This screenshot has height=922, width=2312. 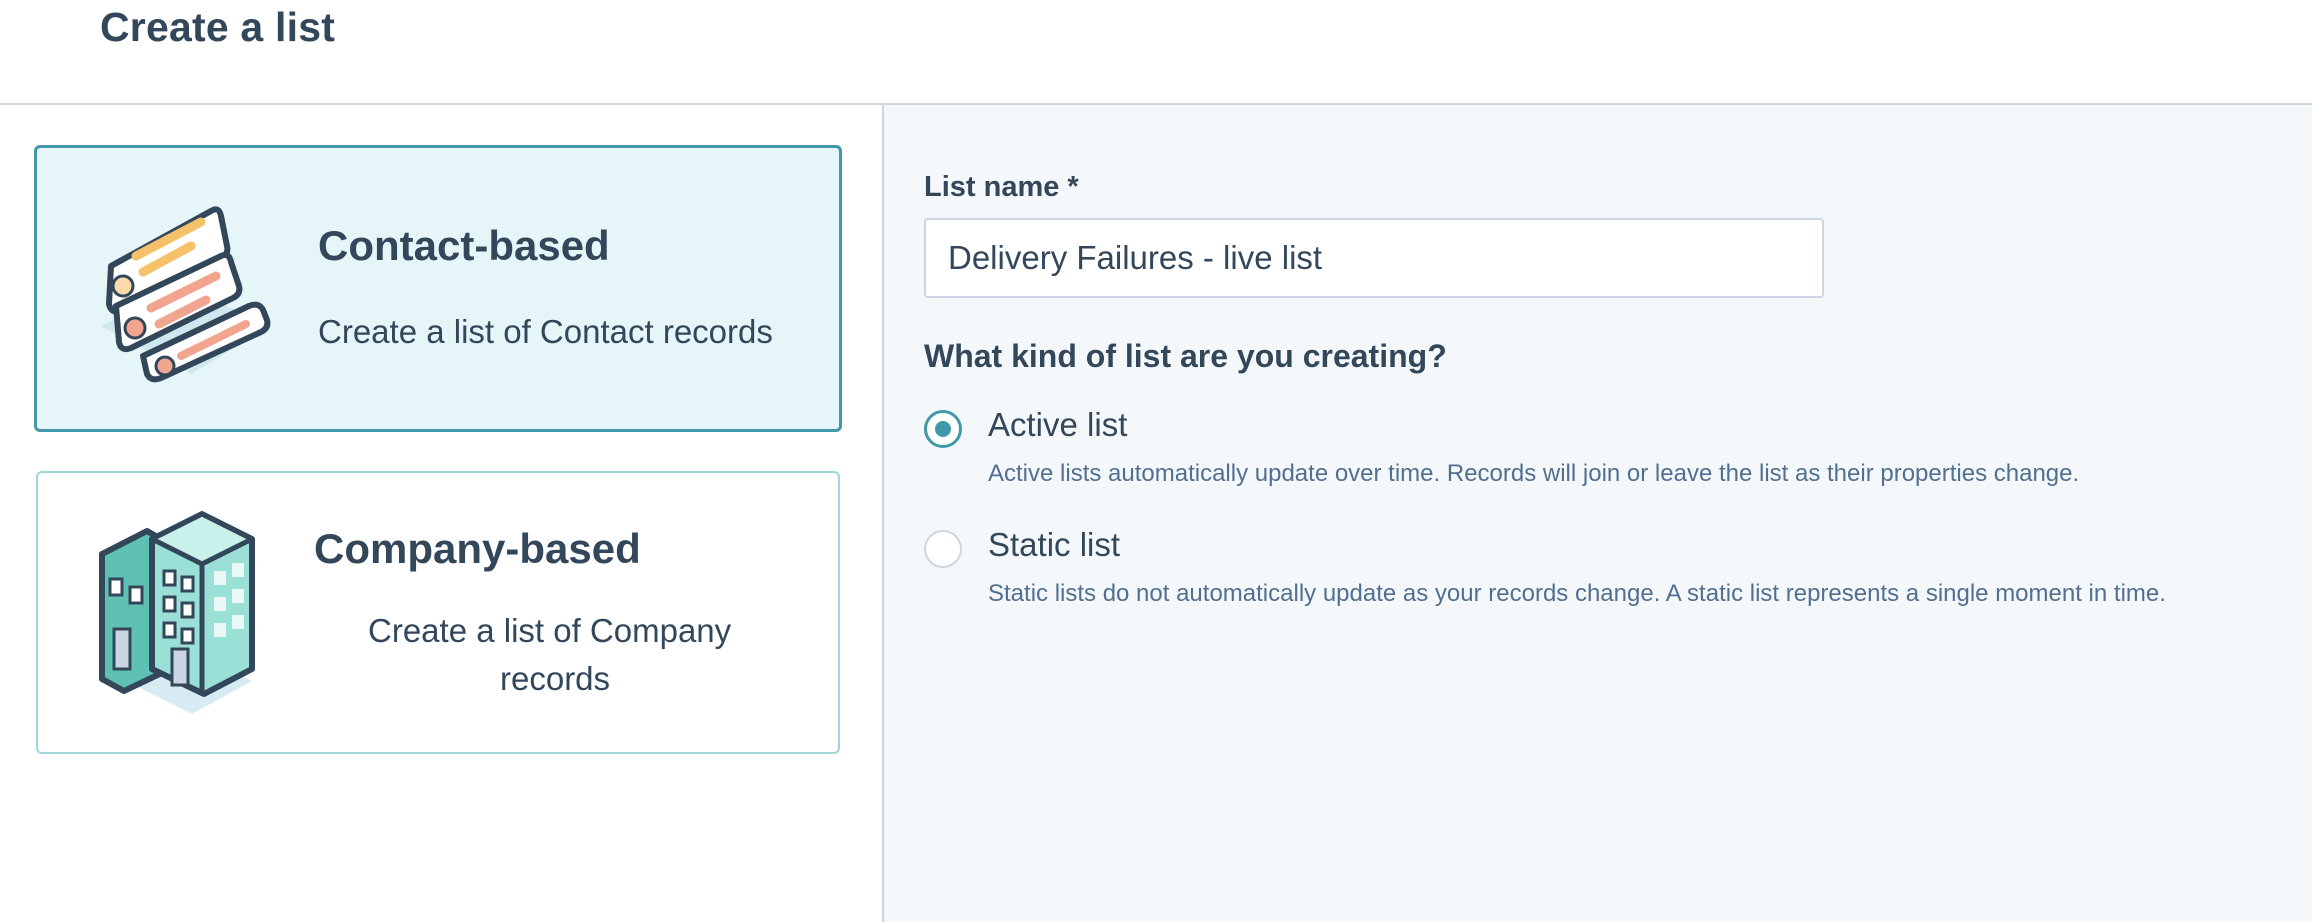 What do you see at coordinates (1001, 187) in the screenshot?
I see `list-name-label: List name *` at bounding box center [1001, 187].